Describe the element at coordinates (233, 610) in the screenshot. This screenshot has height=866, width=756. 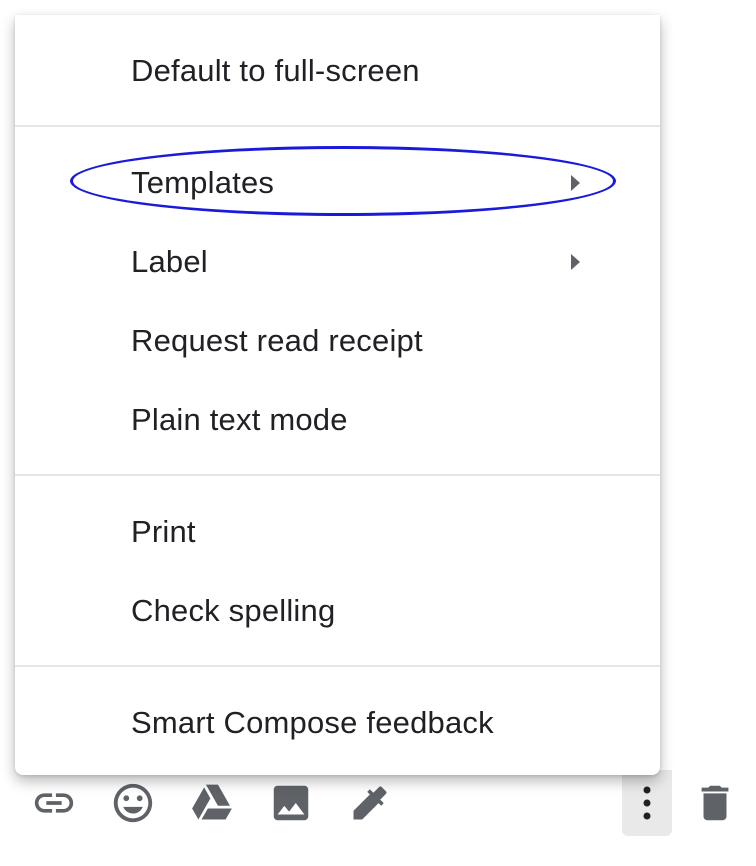
I see `menu-item-label: Check spelling` at that location.